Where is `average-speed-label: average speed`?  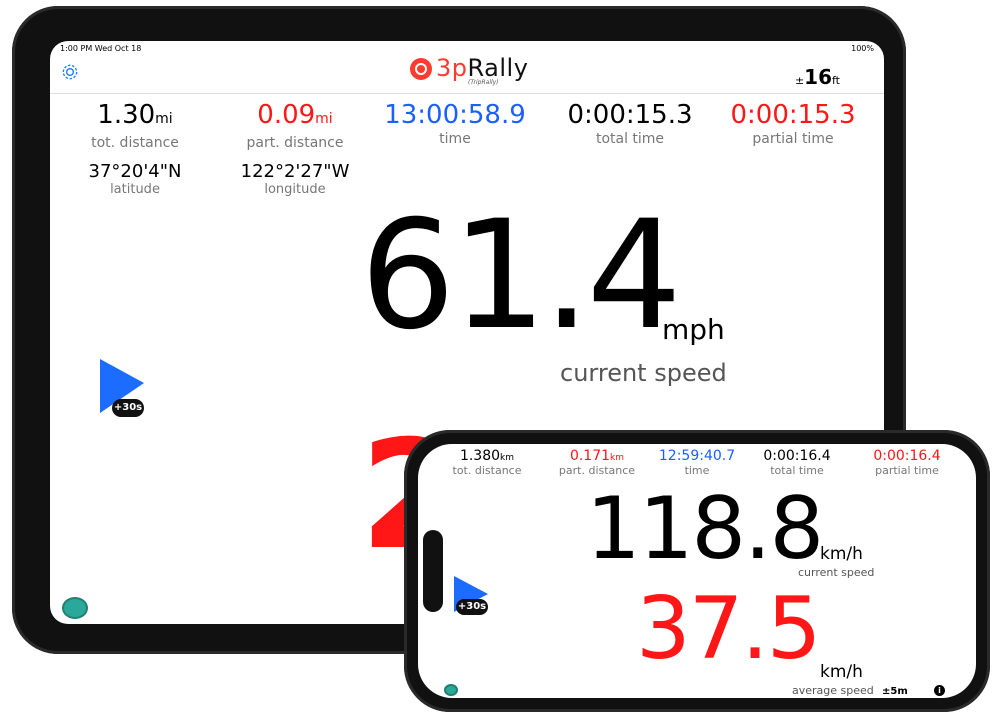
average-speed-label: average speed is located at coordinates (833, 690).